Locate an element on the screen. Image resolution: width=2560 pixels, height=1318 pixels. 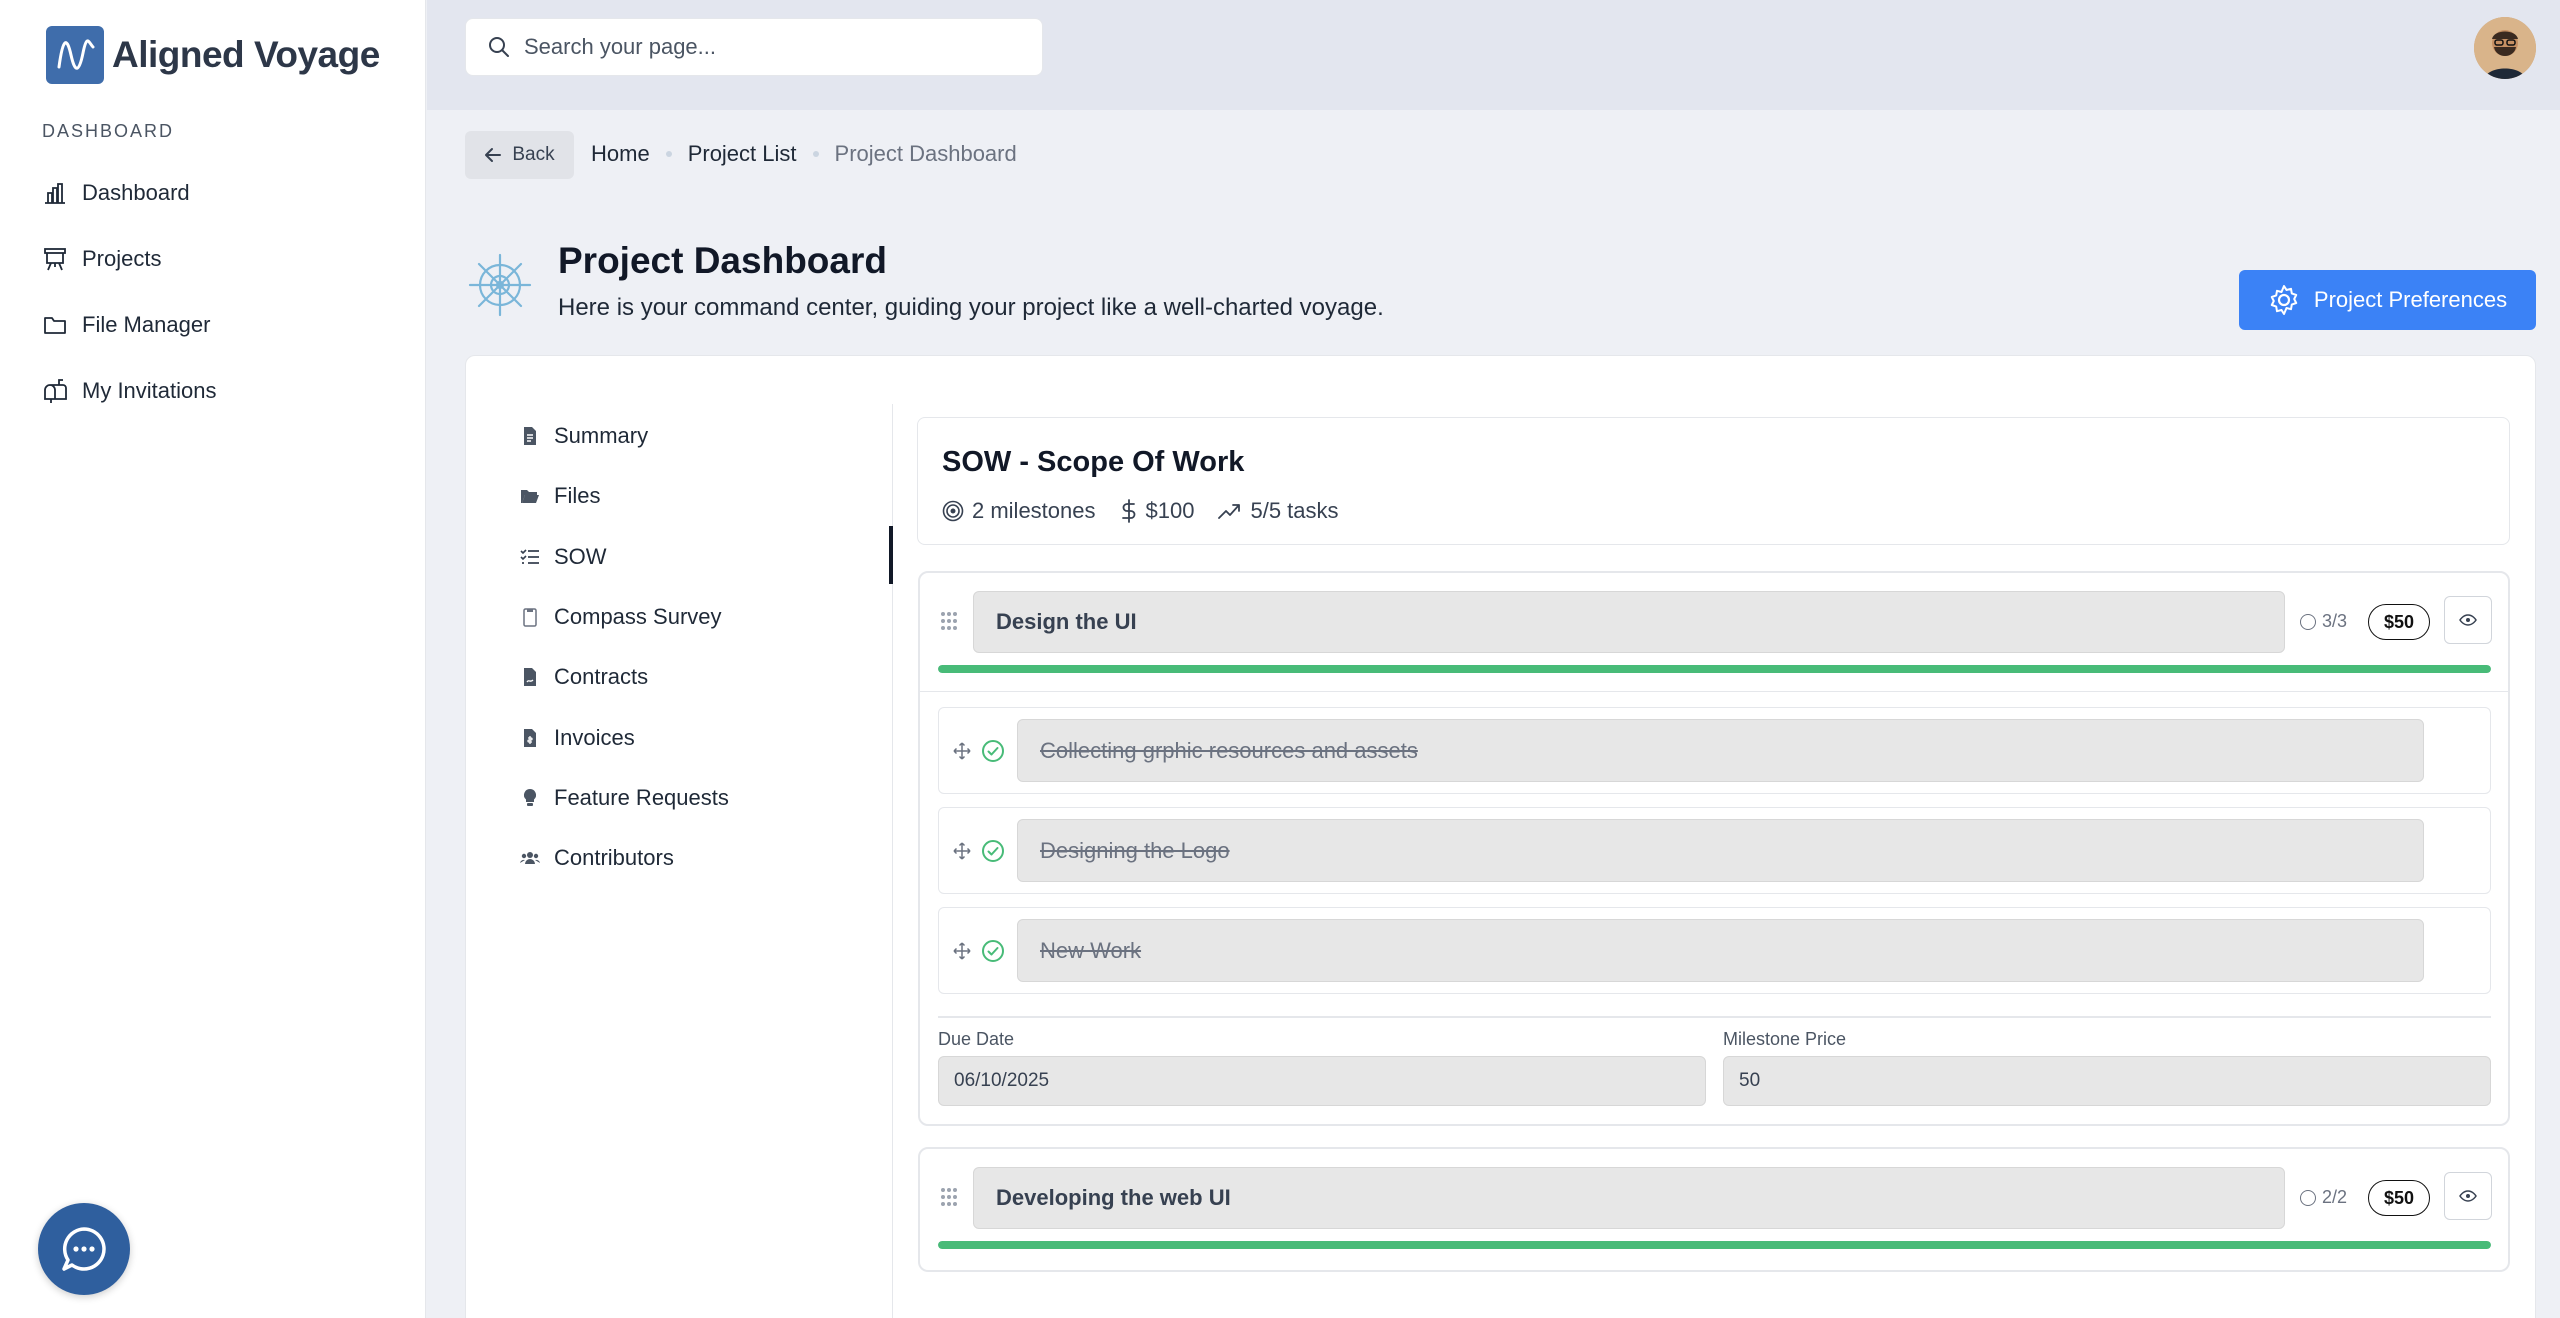
back-button: Back is located at coordinates (519, 155).